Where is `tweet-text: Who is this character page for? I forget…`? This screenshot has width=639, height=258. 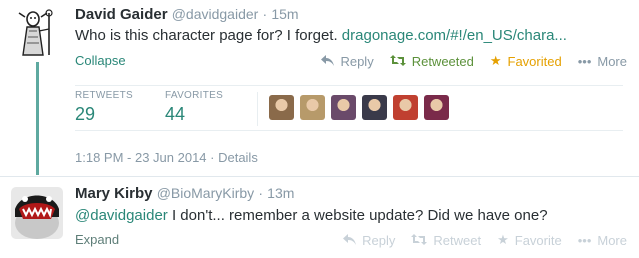 tweet-text: Who is this character page for? I forget… is located at coordinates (321, 35).